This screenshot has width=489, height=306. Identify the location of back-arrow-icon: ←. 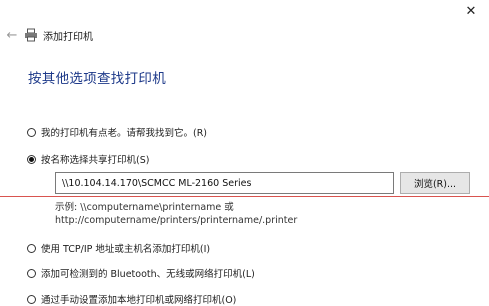
(12, 35).